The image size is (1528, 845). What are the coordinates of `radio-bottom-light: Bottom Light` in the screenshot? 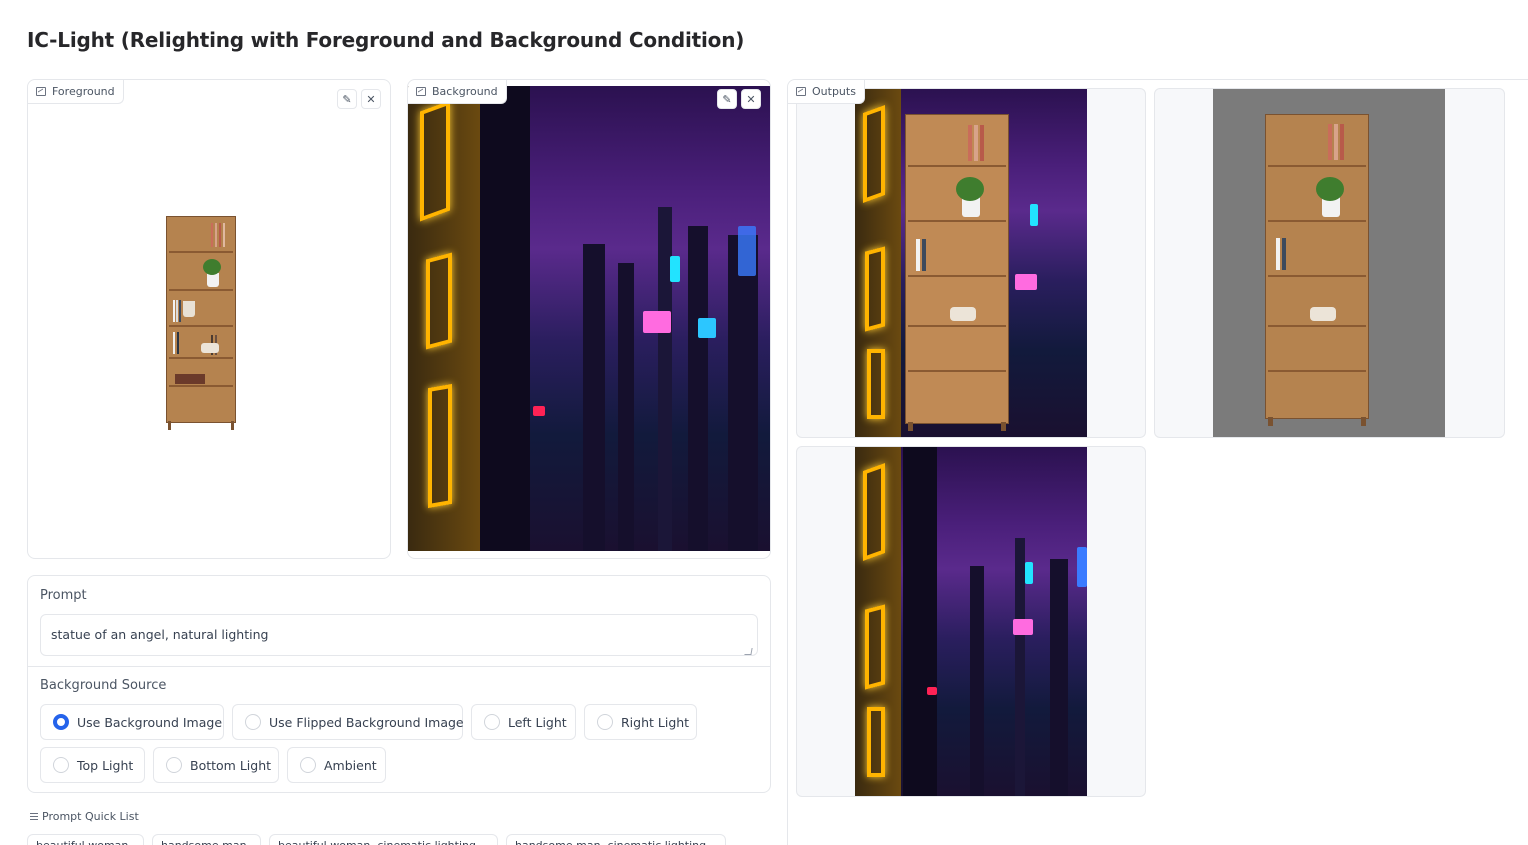 It's located at (216, 765).